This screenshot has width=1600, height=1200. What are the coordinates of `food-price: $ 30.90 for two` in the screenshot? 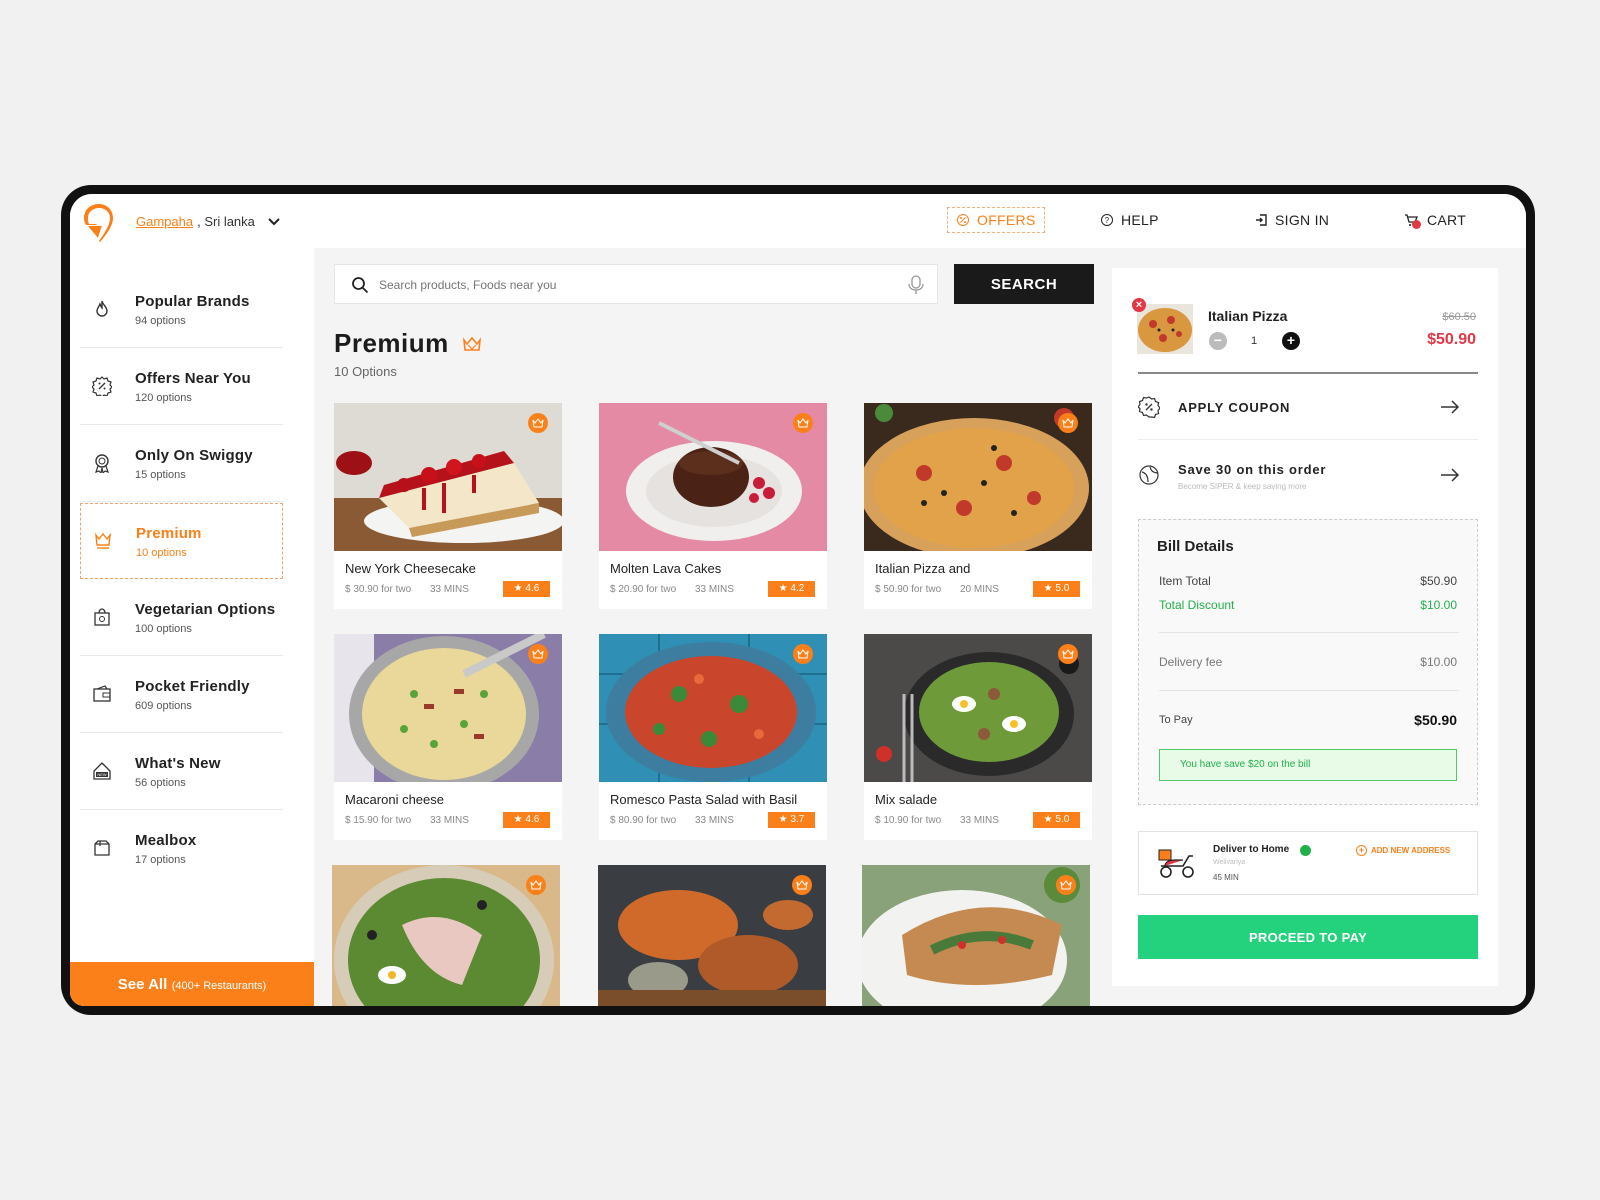 It's located at (378, 589).